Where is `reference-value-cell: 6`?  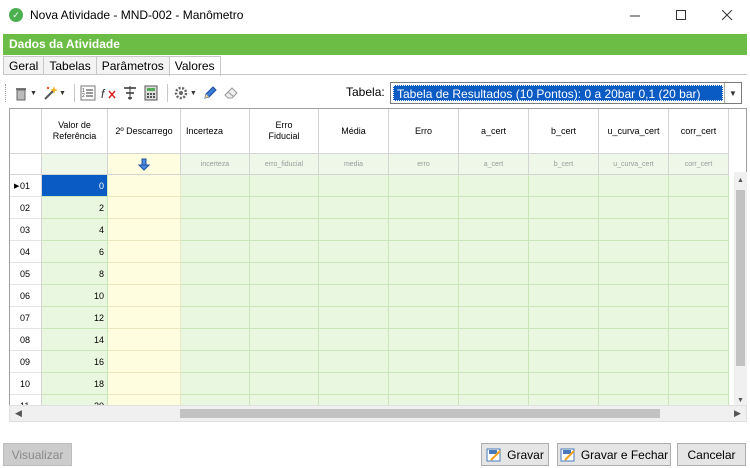
reference-value-cell: 6 is located at coordinates (75, 252).